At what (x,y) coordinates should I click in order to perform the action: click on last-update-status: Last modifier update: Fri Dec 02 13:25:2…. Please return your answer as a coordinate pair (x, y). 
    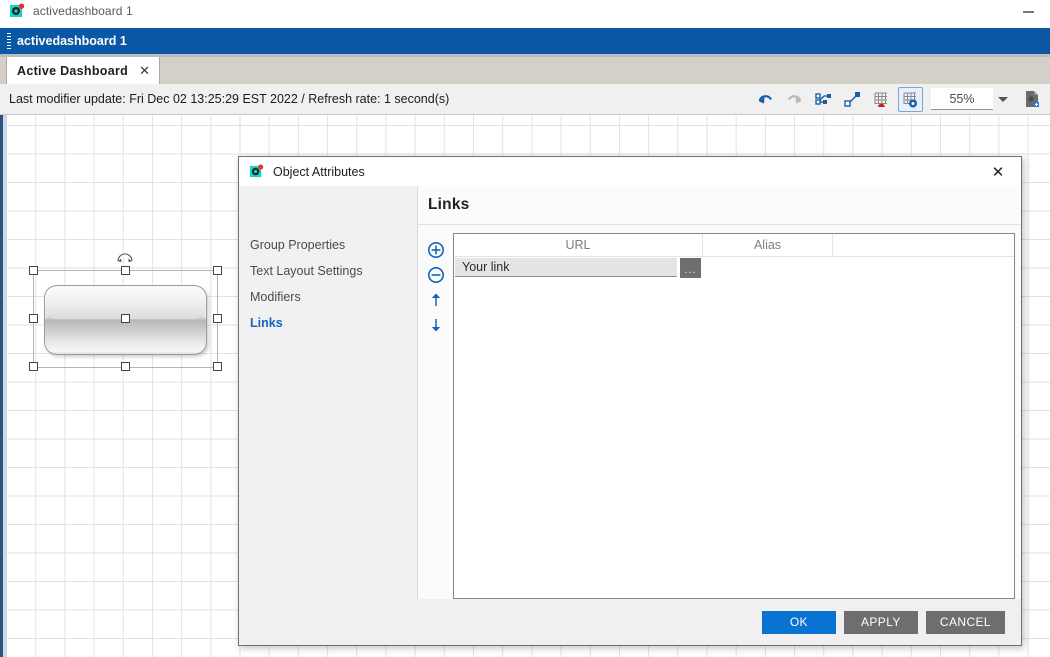
    Looking at the image, I should click on (229, 99).